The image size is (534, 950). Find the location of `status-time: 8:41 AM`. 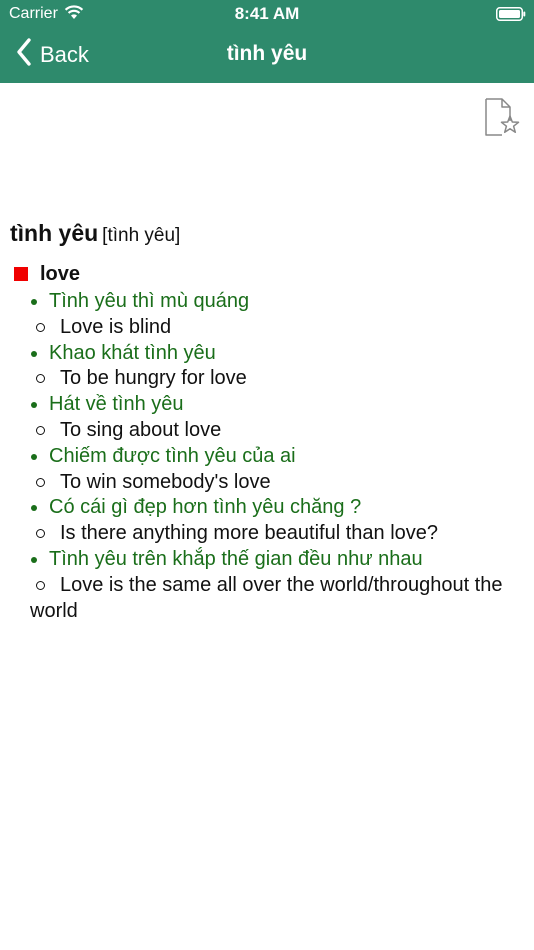

status-time: 8:41 AM is located at coordinates (267, 13).